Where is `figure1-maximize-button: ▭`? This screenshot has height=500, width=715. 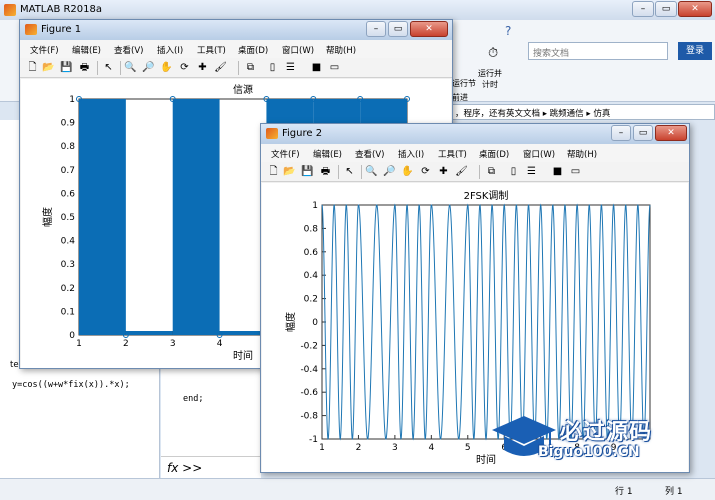 figure1-maximize-button: ▭ is located at coordinates (398, 29).